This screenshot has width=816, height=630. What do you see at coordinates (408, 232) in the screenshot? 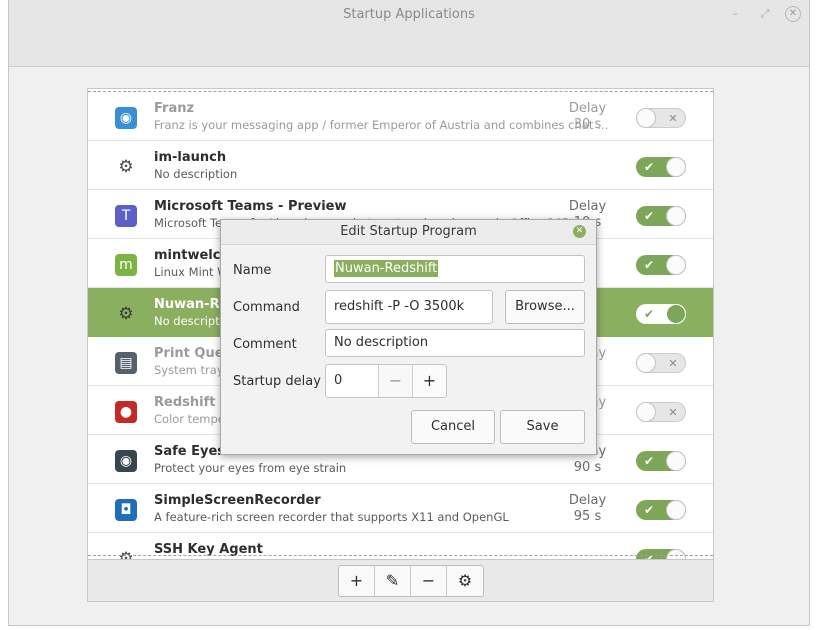
I see `dialog-title: Edit Startup Program` at bounding box center [408, 232].